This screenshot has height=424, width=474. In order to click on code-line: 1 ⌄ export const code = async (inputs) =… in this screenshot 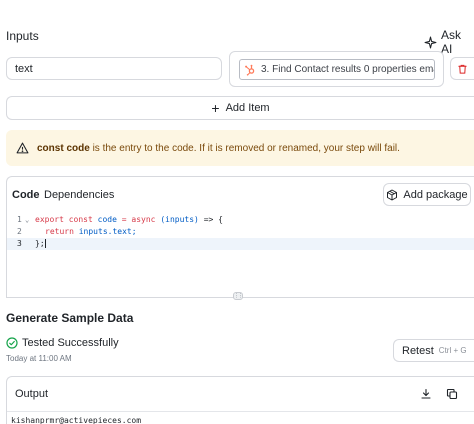, I will do `click(240, 220)`.